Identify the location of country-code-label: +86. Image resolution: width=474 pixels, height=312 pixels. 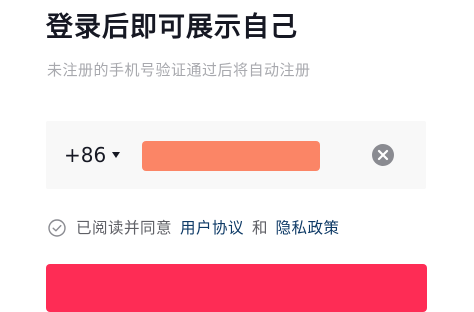
(85, 155).